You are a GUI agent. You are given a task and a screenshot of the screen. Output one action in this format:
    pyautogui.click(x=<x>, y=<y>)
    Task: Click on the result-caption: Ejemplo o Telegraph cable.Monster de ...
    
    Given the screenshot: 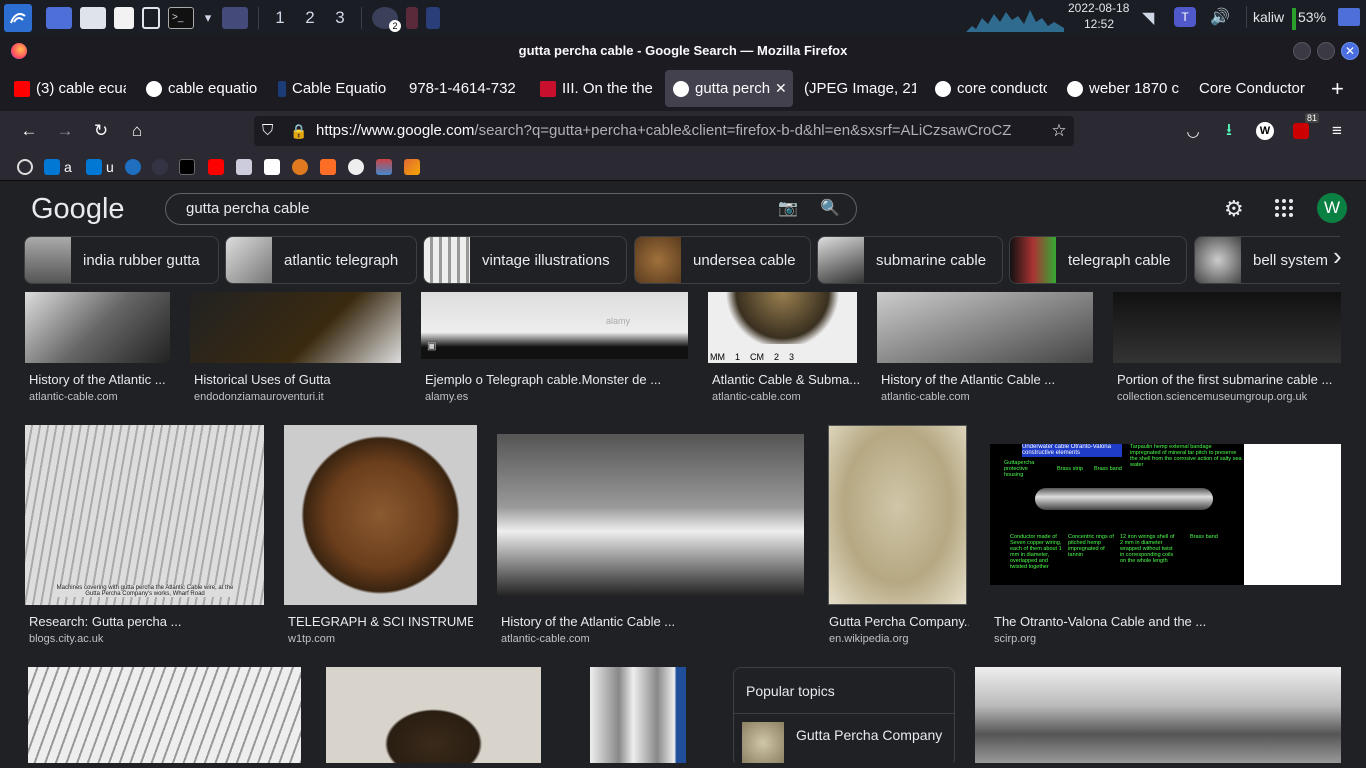 What is the action you would take?
    pyautogui.click(x=543, y=379)
    